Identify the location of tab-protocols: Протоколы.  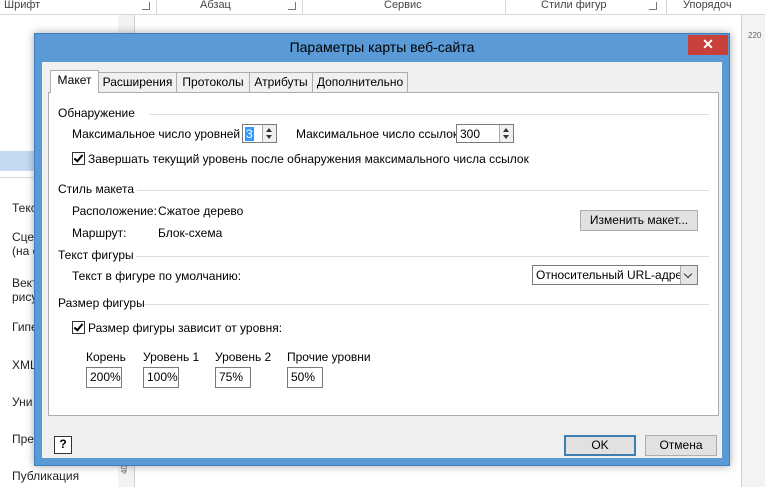
(213, 82).